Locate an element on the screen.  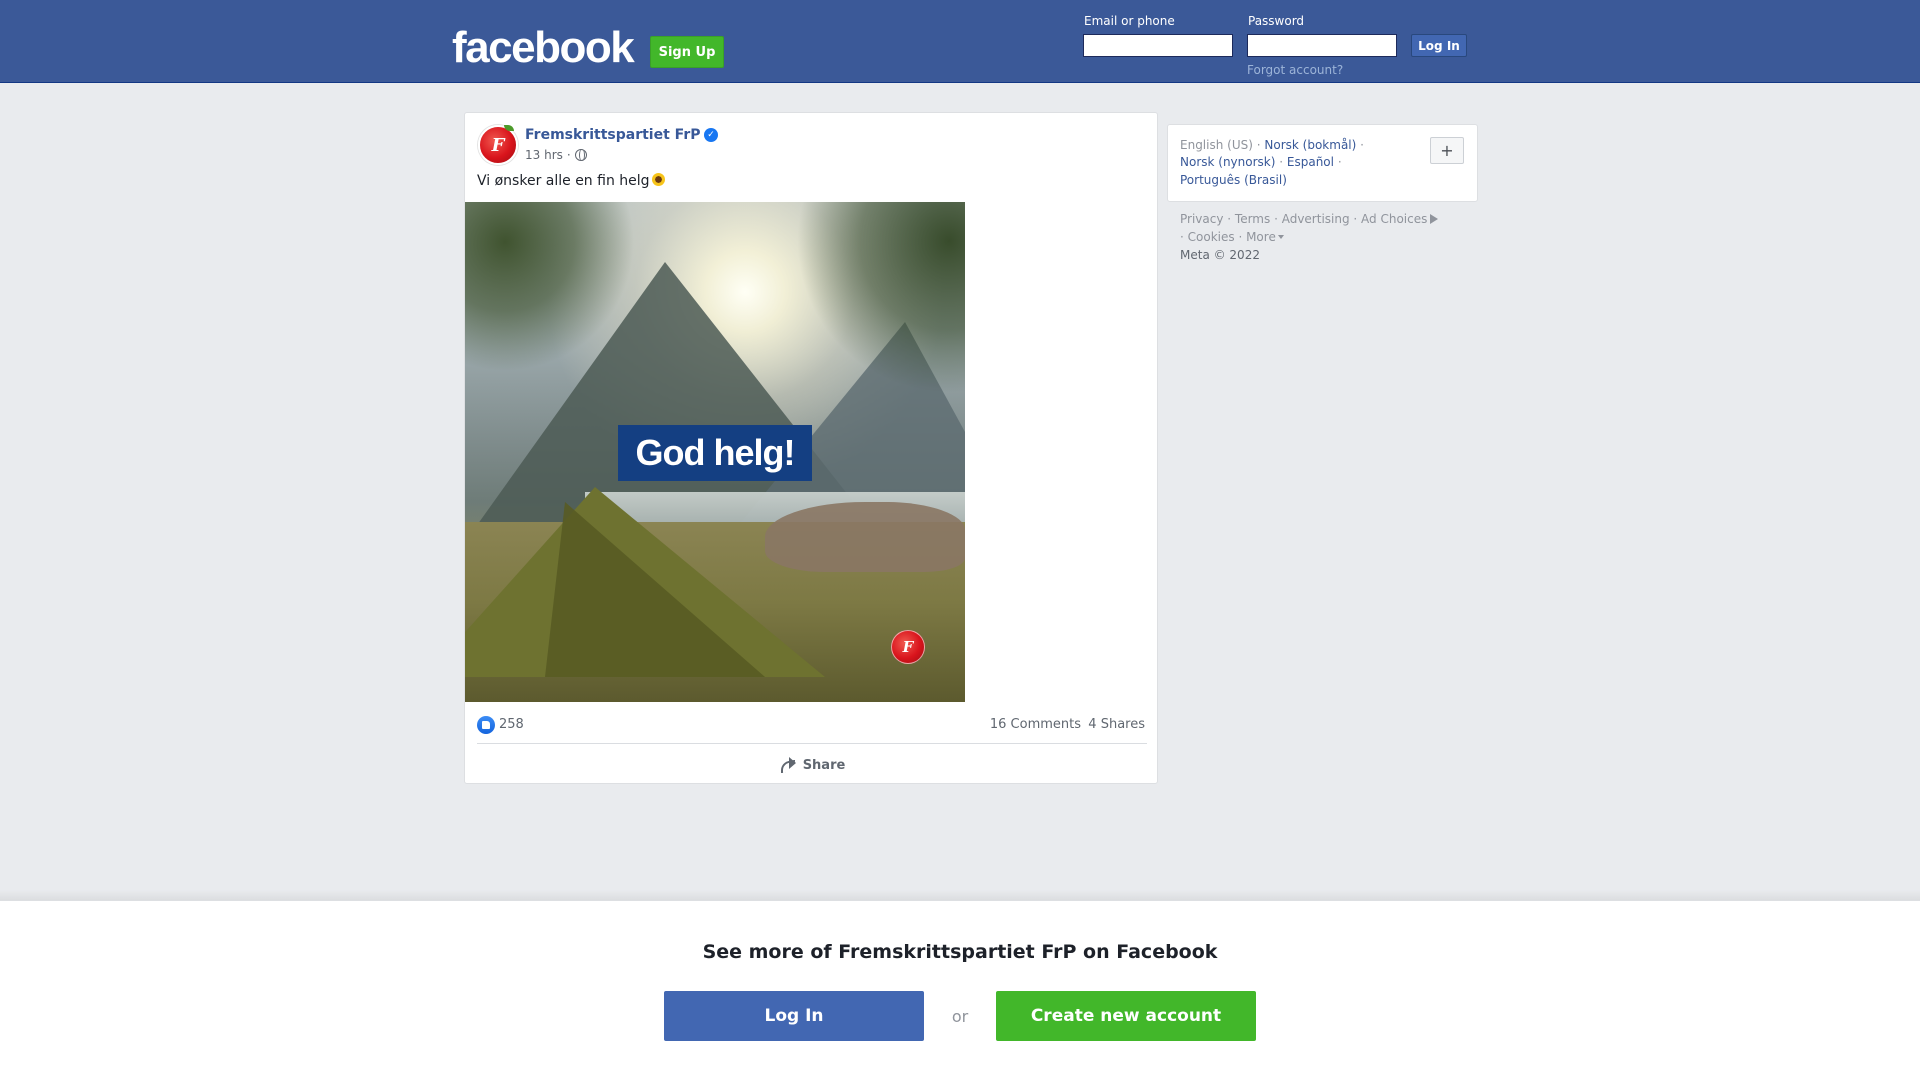
avatar-letter: F is located at coordinates (498, 145).